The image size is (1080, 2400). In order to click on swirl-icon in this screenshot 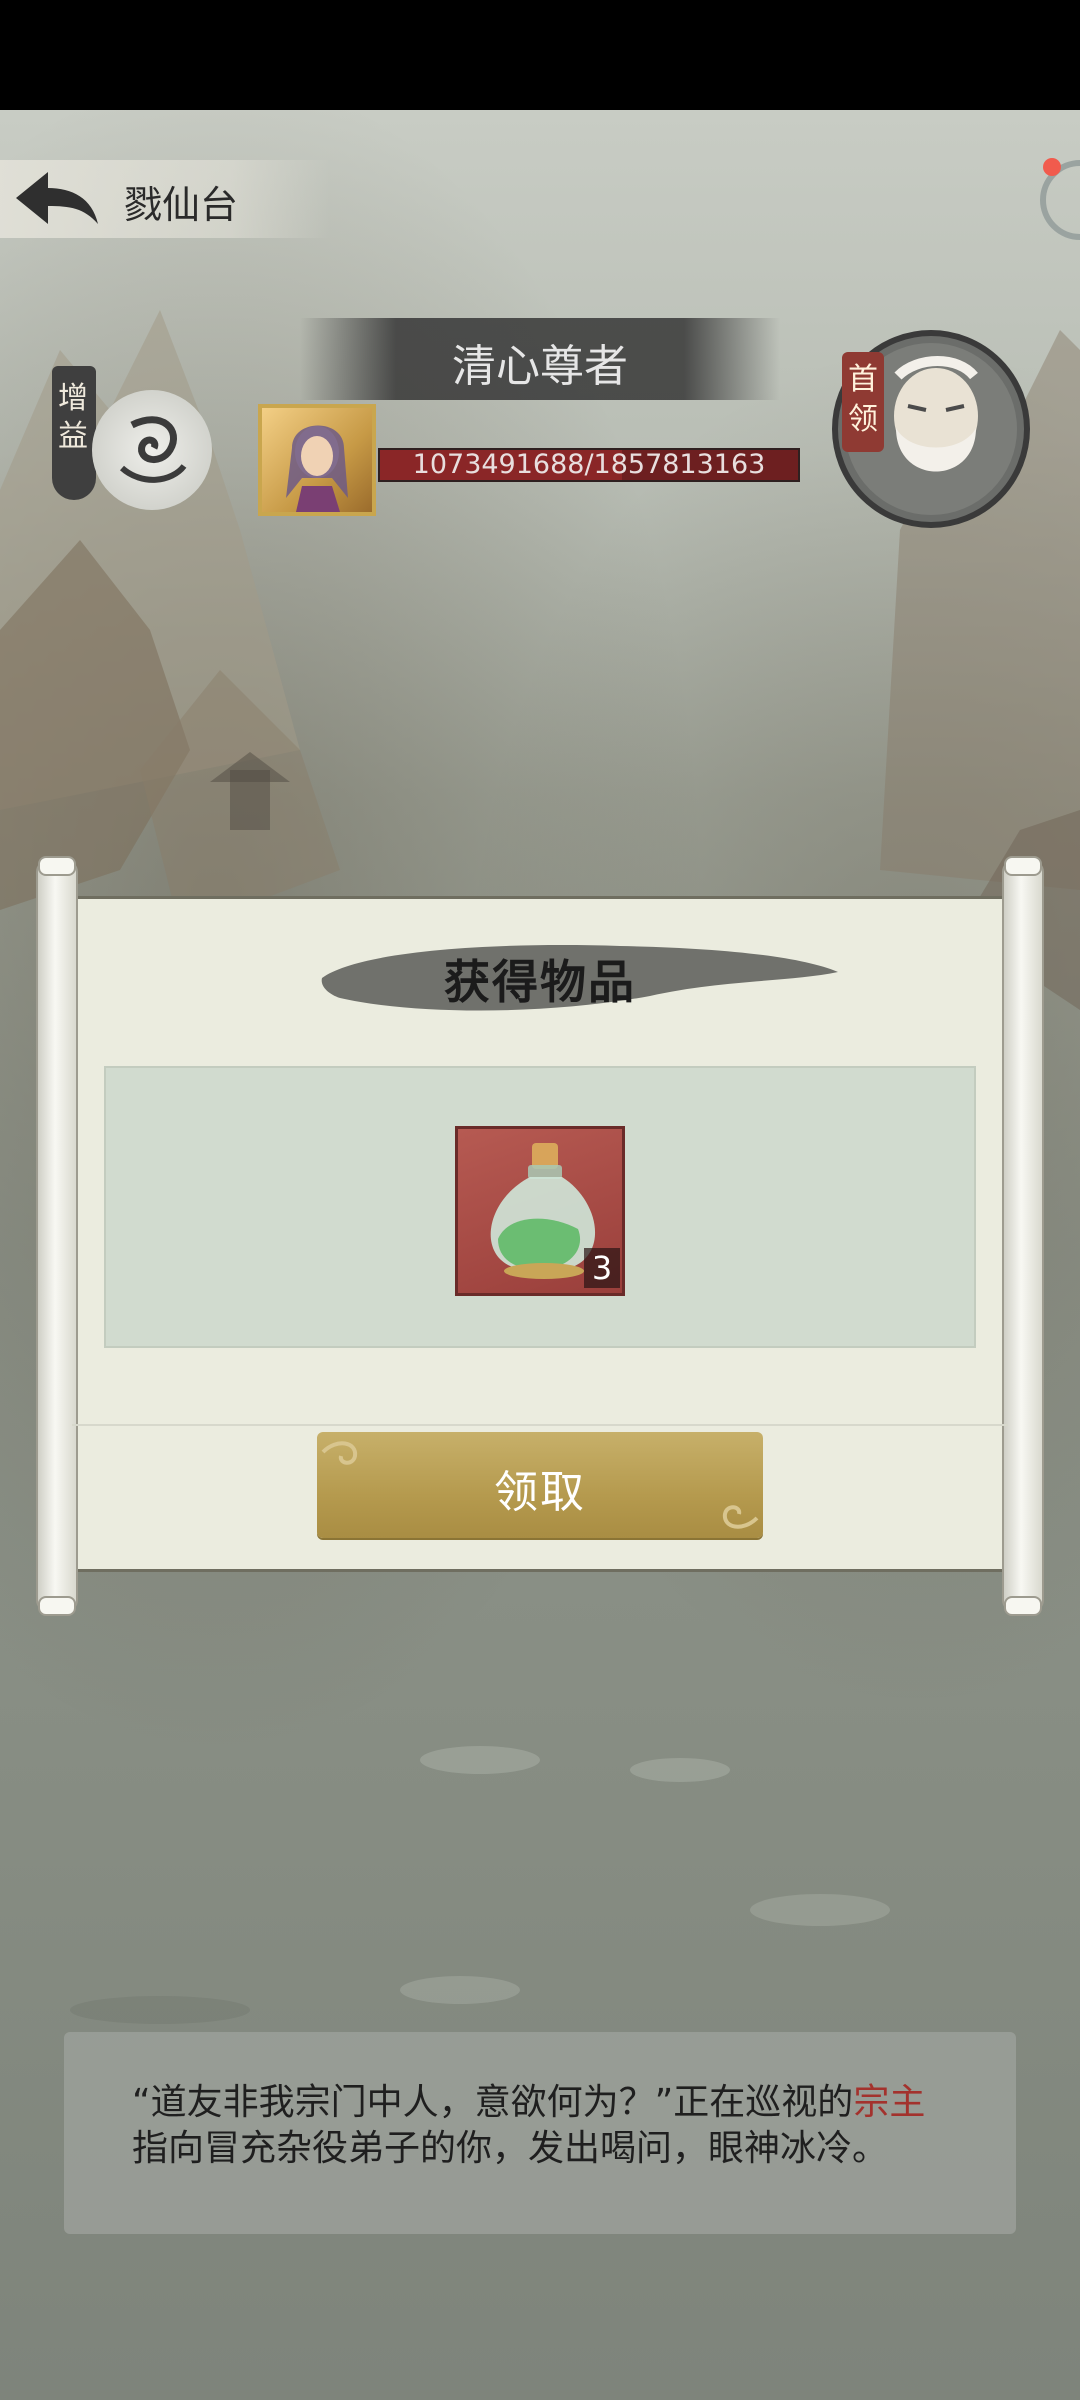, I will do `click(153, 449)`.